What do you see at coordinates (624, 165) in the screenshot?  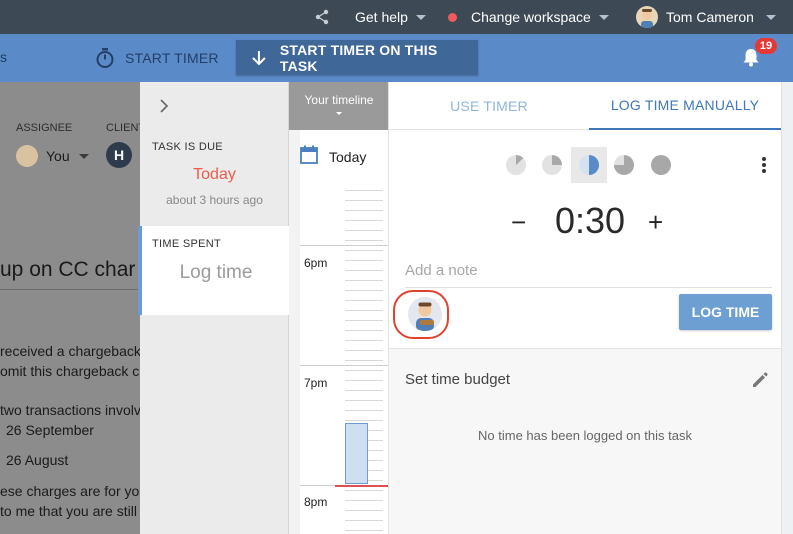 I see `preset-three-quarter` at bounding box center [624, 165].